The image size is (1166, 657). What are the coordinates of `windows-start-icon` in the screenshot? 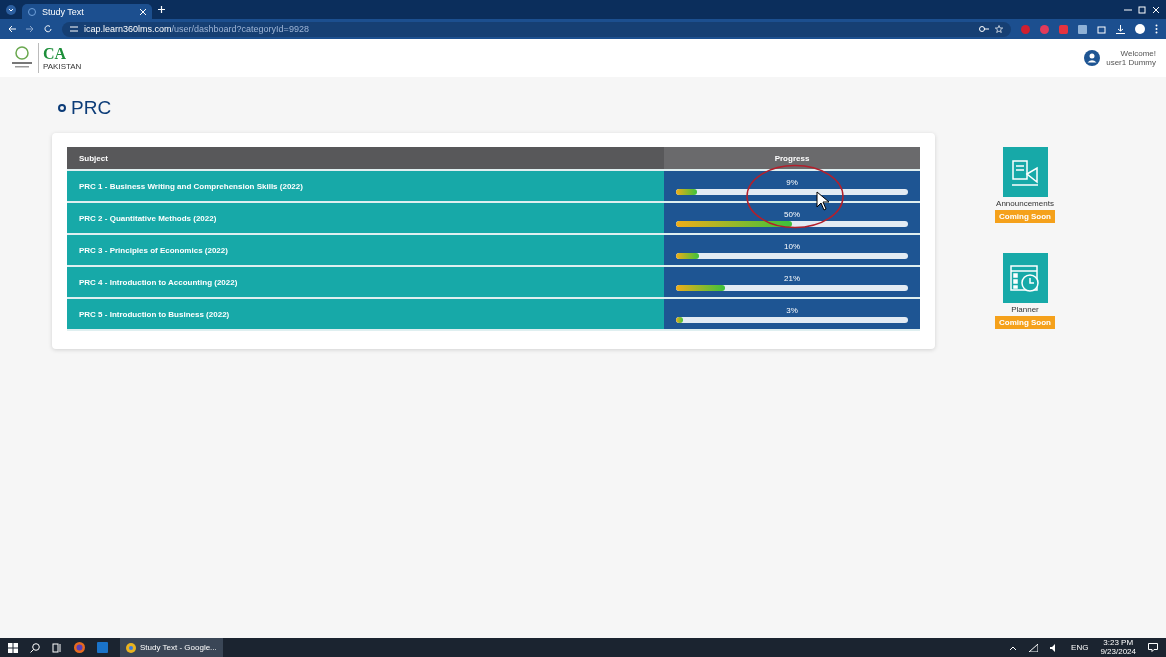 It's located at (13, 647).